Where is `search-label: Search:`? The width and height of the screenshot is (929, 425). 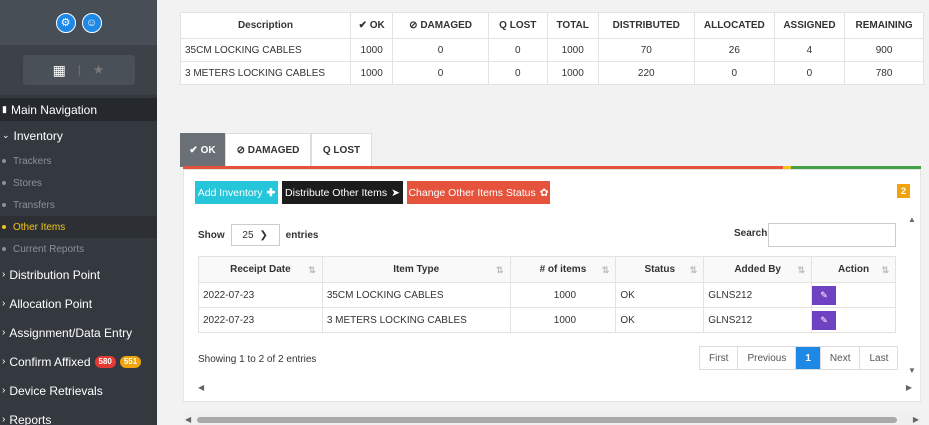 search-label: Search: is located at coordinates (752, 233).